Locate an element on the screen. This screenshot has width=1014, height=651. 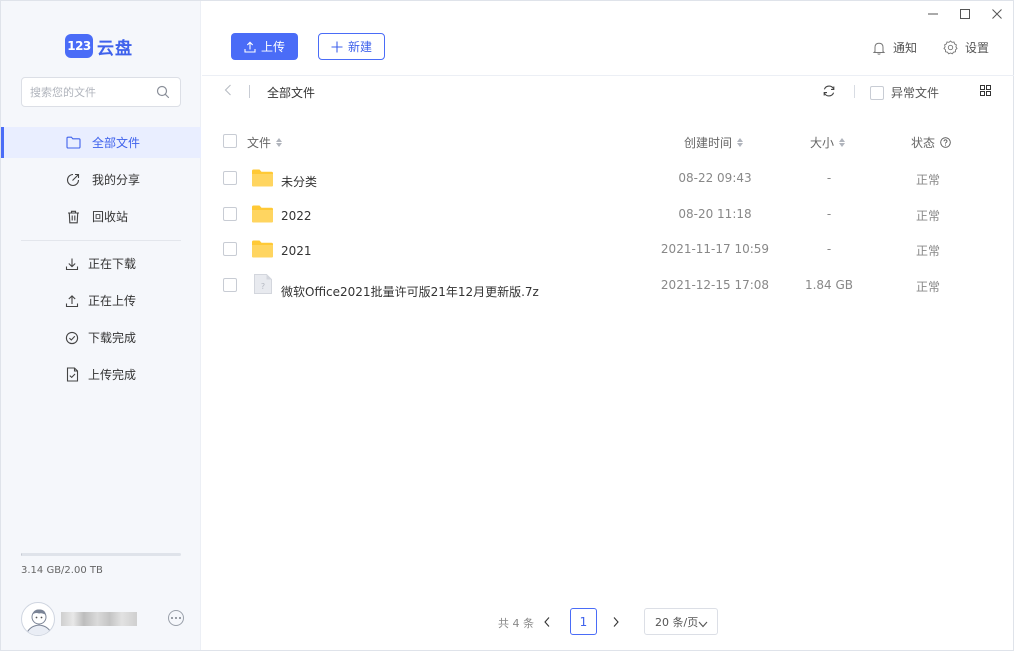
transfer-nav: 正在下载 正在上传 下载完成 上传完成 is located at coordinates (101, 322).